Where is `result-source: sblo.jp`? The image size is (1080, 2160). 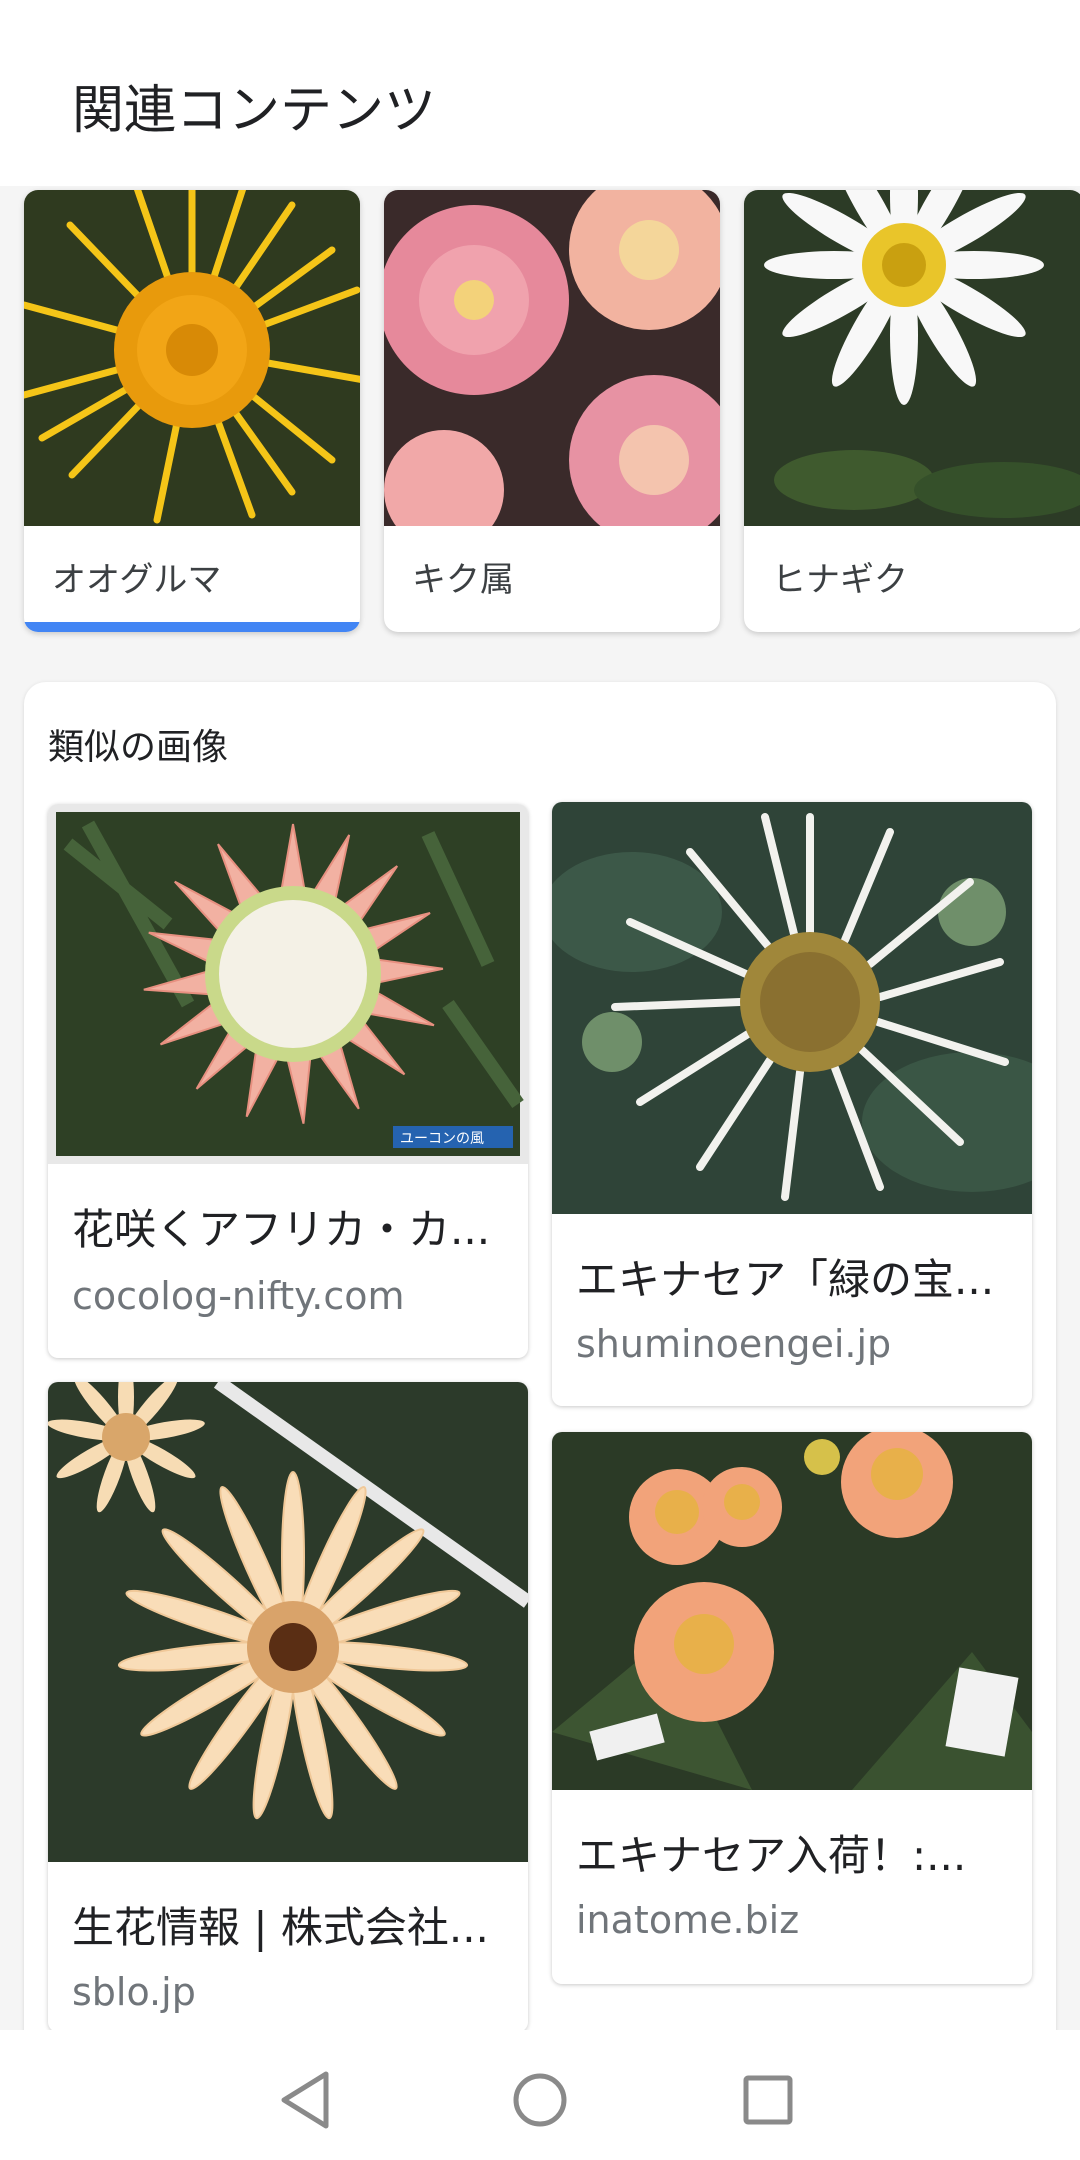 result-source: sblo.jp is located at coordinates (134, 1992).